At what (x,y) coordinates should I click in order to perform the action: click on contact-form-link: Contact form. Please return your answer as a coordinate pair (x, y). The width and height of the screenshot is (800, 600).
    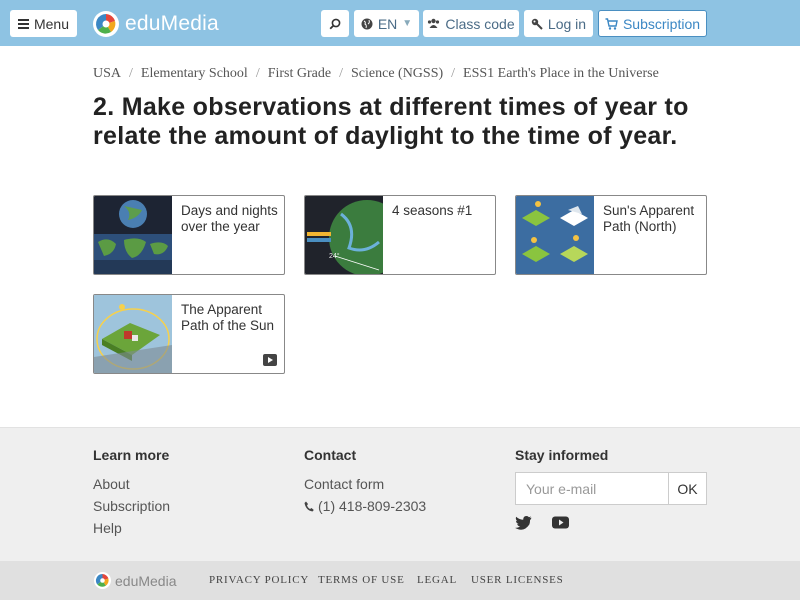
    Looking at the image, I should click on (365, 484).